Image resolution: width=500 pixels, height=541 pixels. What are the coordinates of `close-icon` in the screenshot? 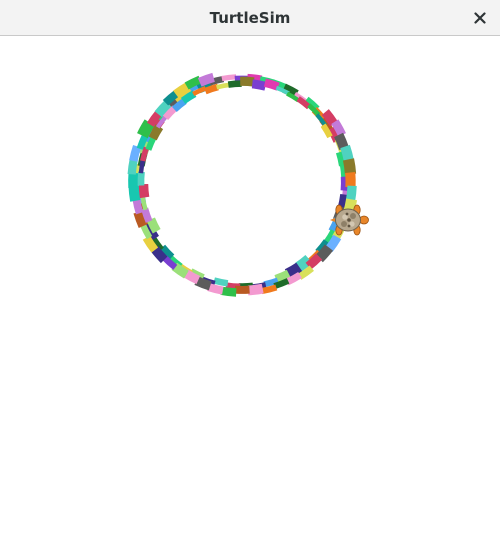 It's located at (480, 18).